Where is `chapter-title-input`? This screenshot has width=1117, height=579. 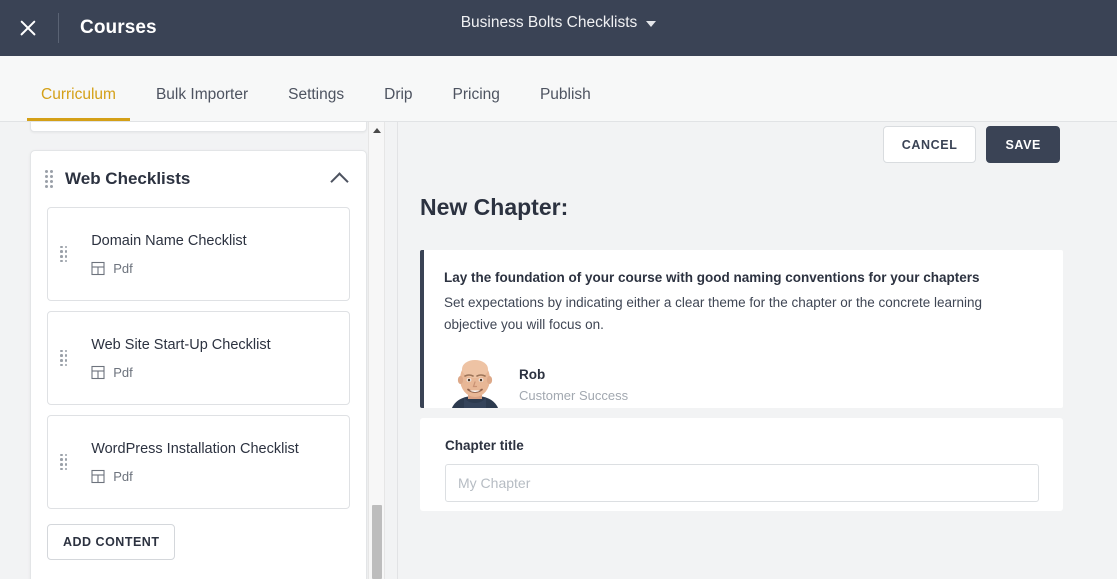 chapter-title-input is located at coordinates (742, 483).